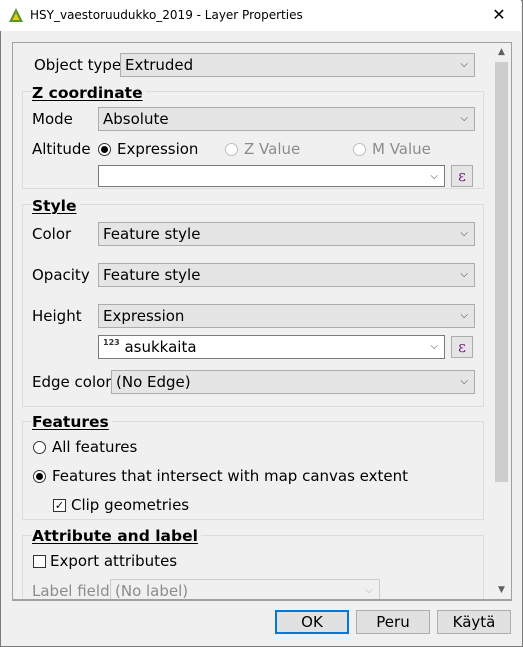  Describe the element at coordinates (501, 52) in the screenshot. I see `scroll-up-icon: ▲` at that location.